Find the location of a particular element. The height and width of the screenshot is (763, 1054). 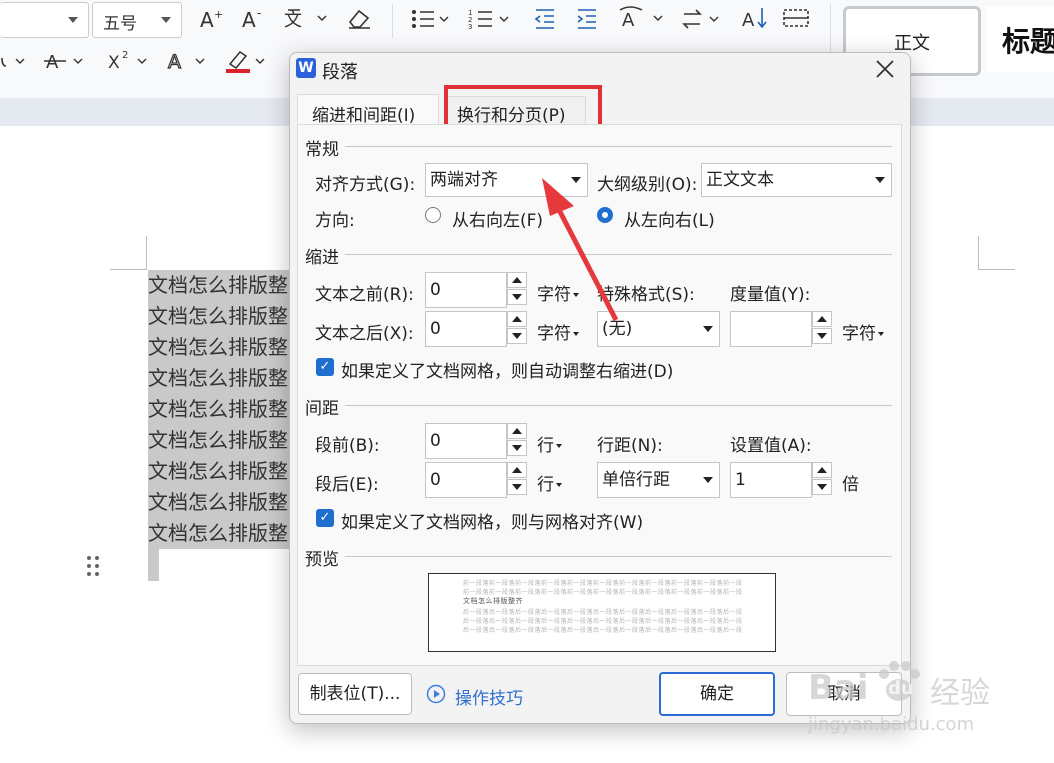

underline-dropdown-icon is located at coordinates (15, 61).